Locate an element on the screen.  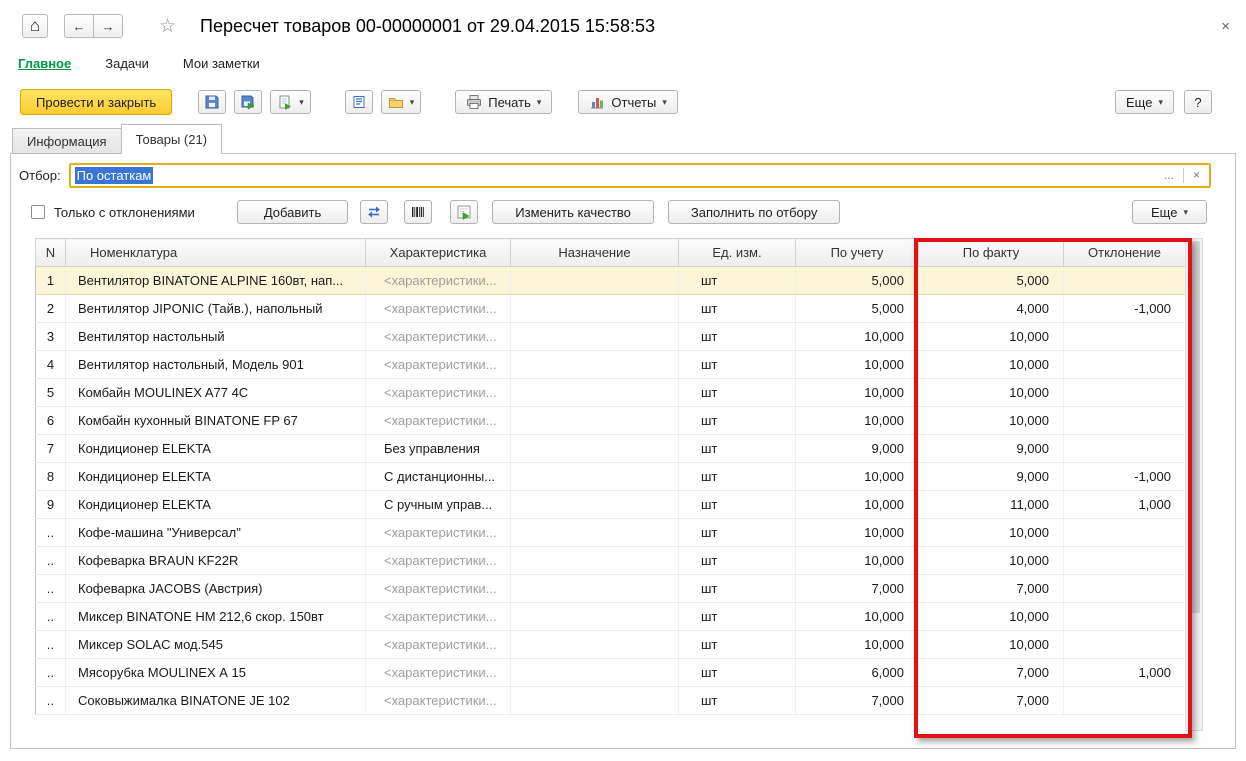
window-close-button: × is located at coordinates (1225, 26).